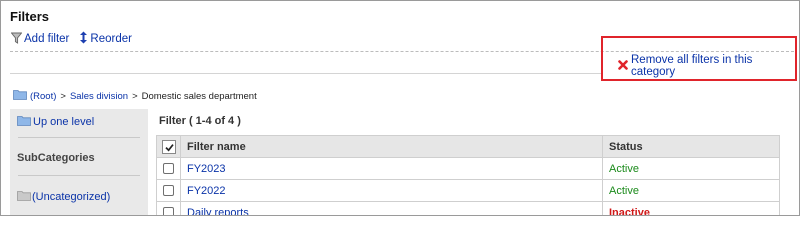  I want to click on select-all-checkbox, so click(168, 146).